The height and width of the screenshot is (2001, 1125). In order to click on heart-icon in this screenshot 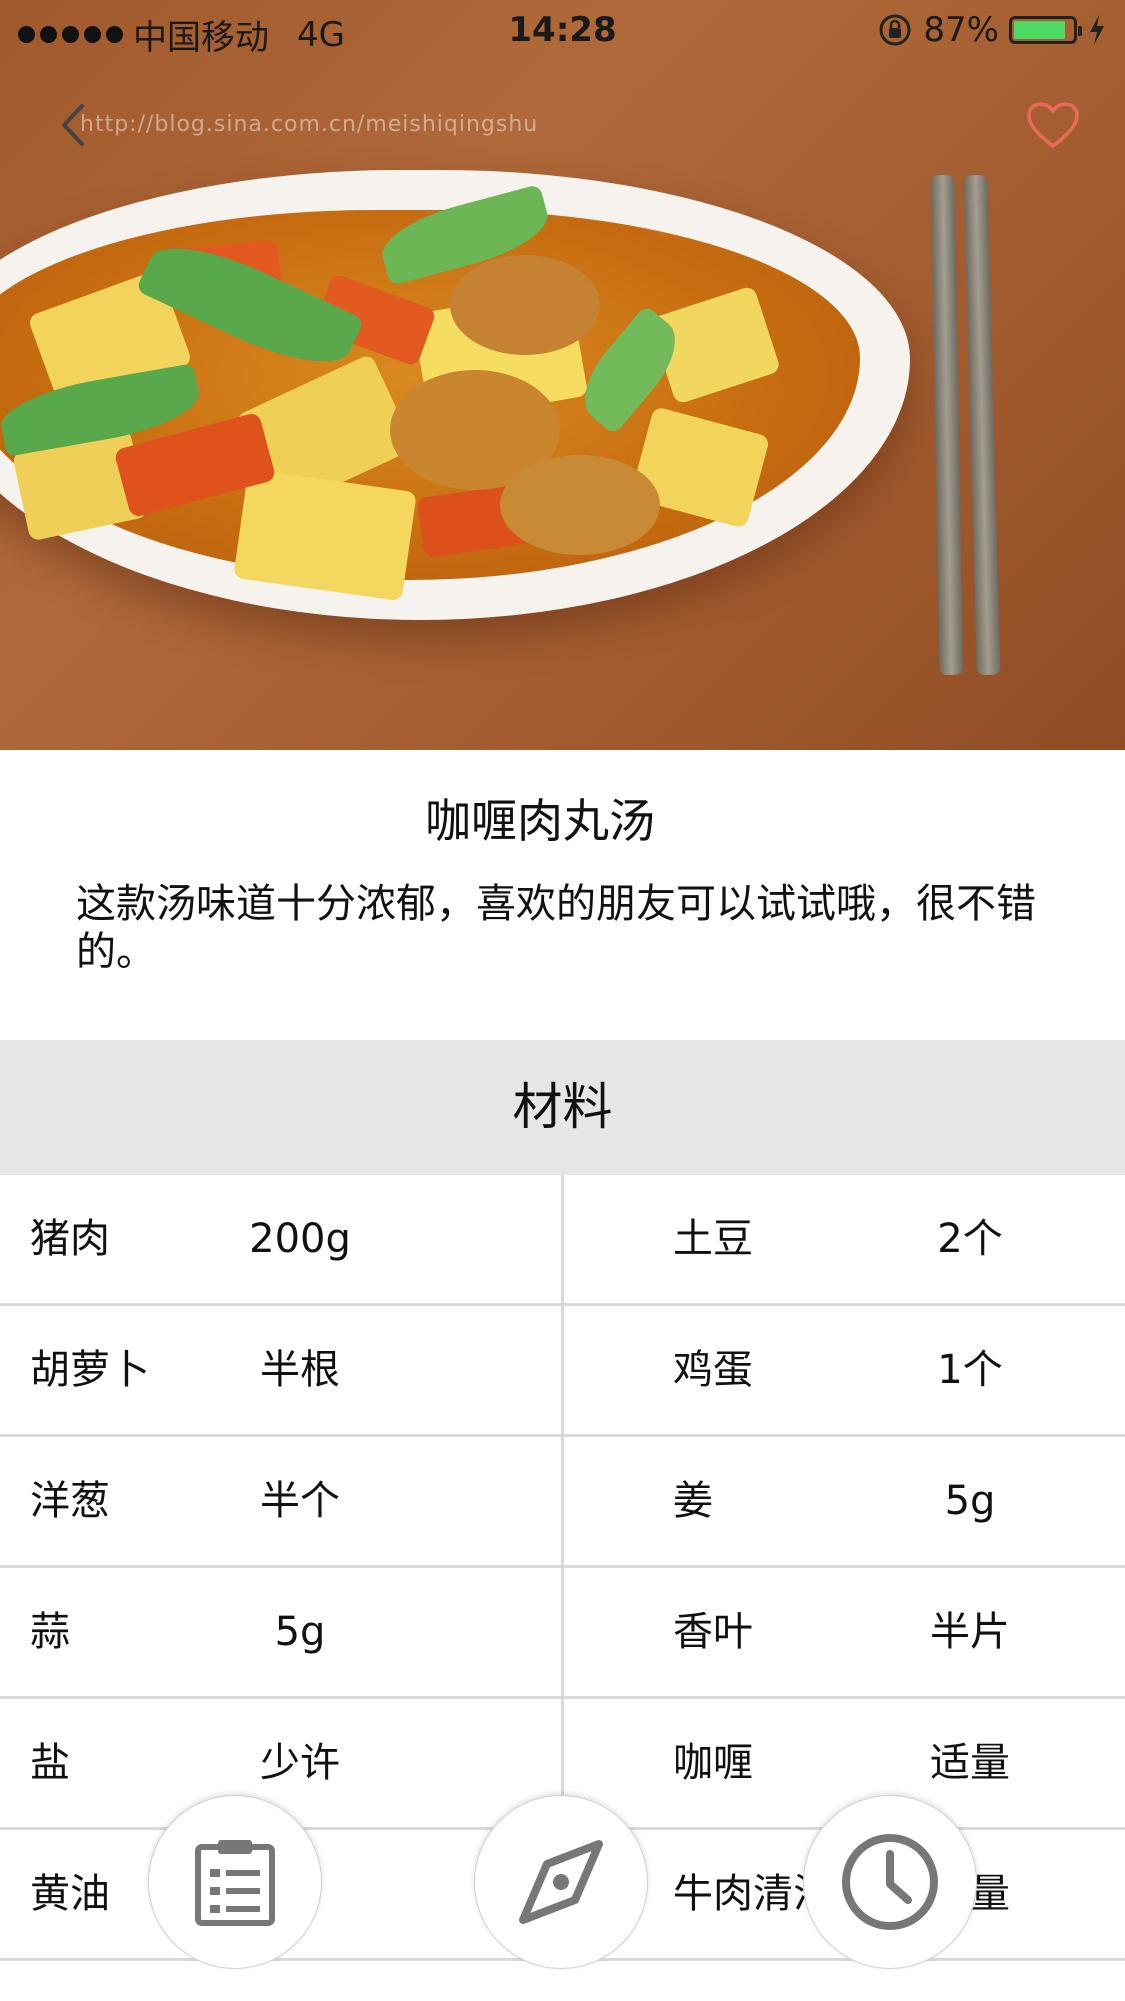, I will do `click(1053, 125)`.